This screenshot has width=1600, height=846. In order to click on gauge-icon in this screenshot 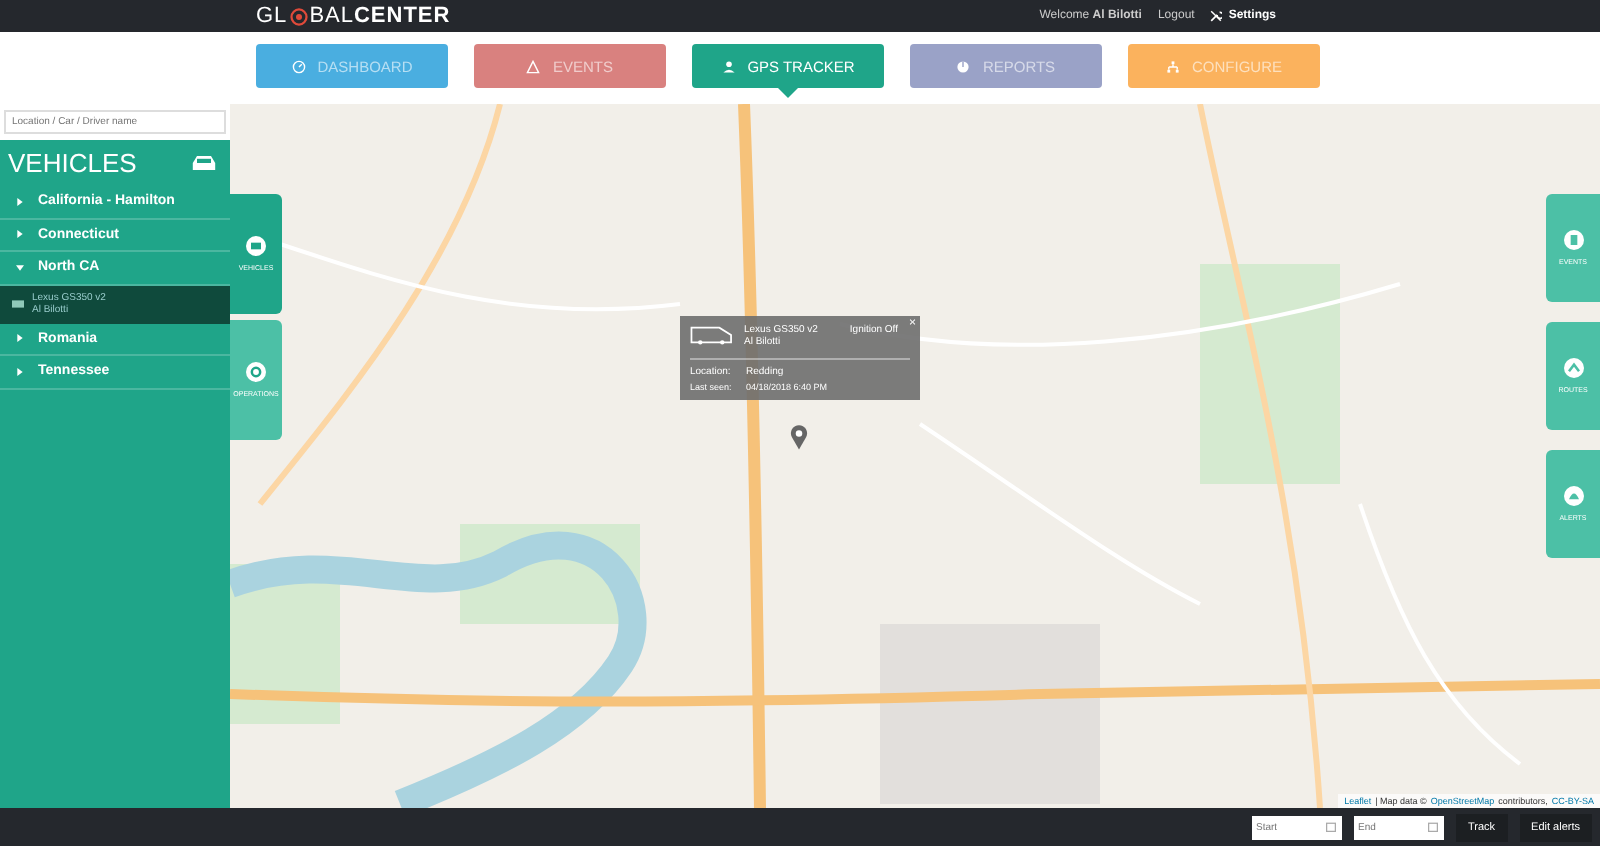, I will do `click(298, 66)`.